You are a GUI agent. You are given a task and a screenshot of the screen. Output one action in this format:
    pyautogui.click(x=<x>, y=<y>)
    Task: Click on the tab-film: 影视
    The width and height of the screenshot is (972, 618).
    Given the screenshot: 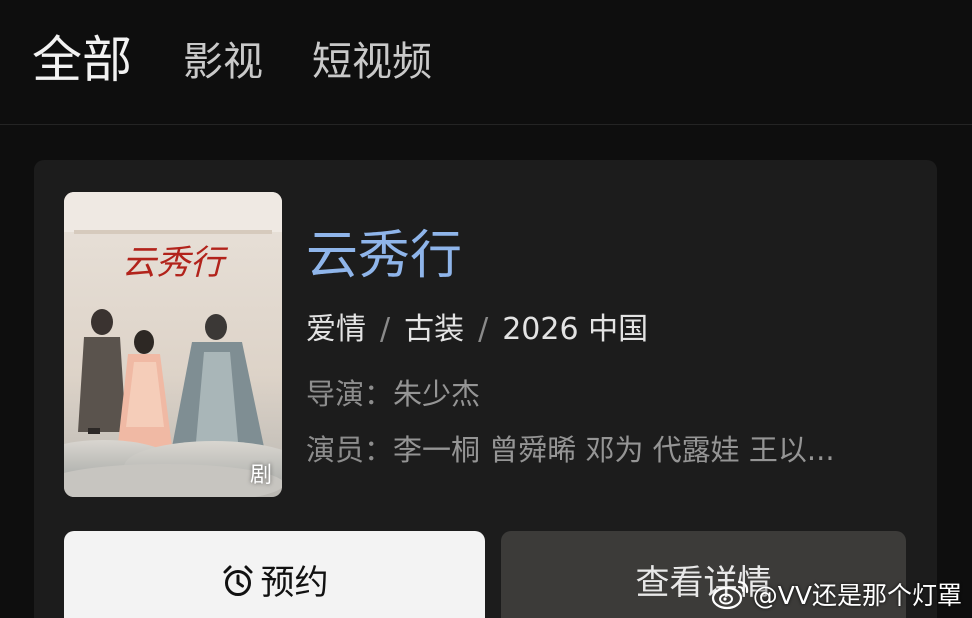 What is the action you would take?
    pyautogui.click(x=223, y=62)
    